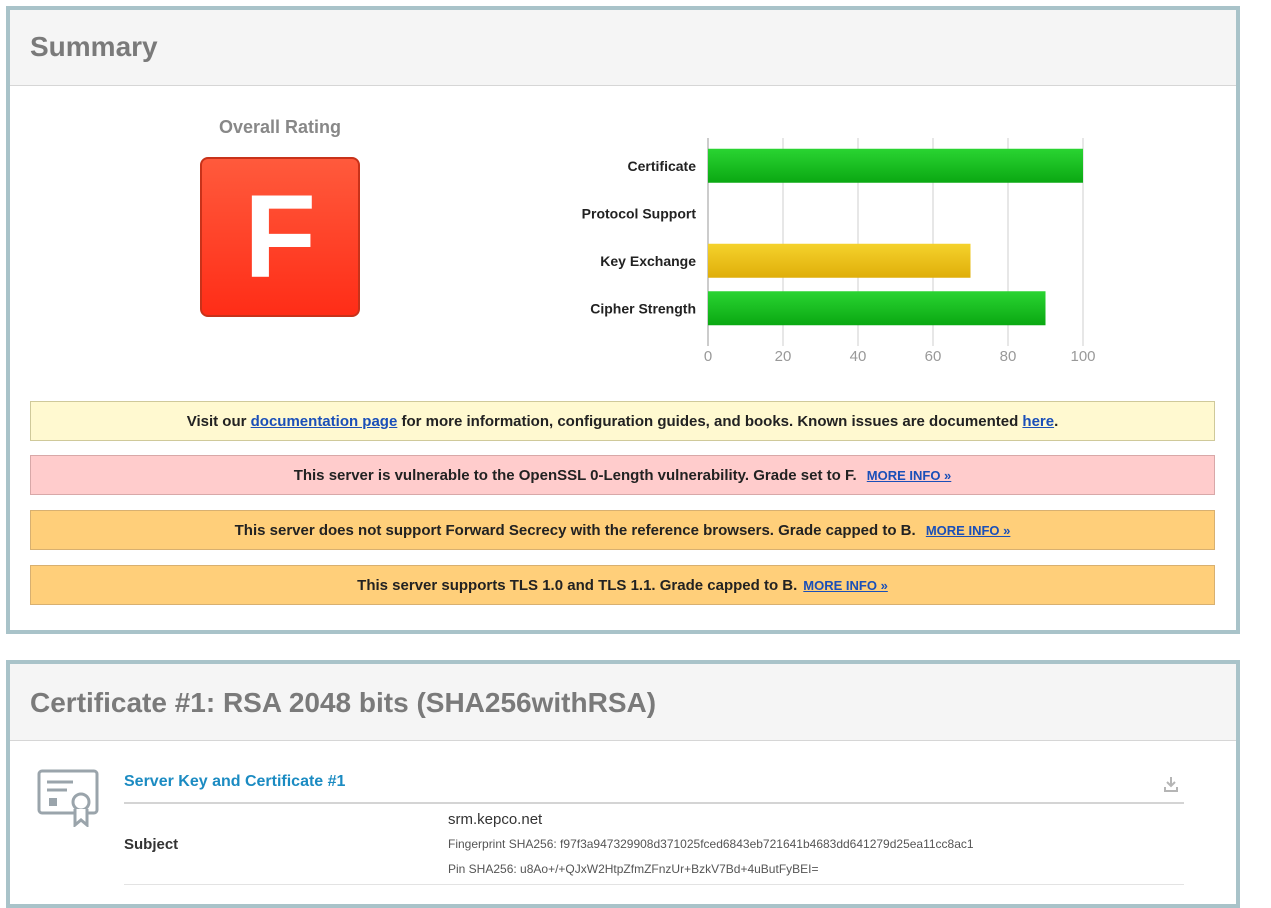  Describe the element at coordinates (933, 356) in the screenshot. I see `x-tick-label: 60` at that location.